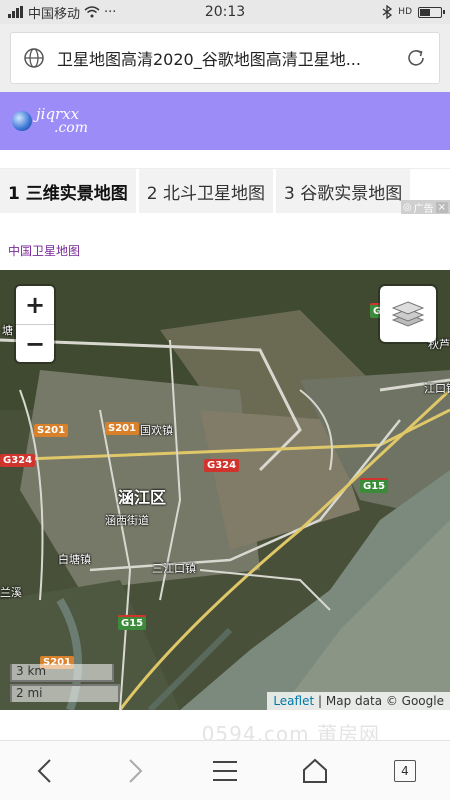 This screenshot has height=800, width=450. I want to click on ad-info-icon: ◎, so click(407, 207).